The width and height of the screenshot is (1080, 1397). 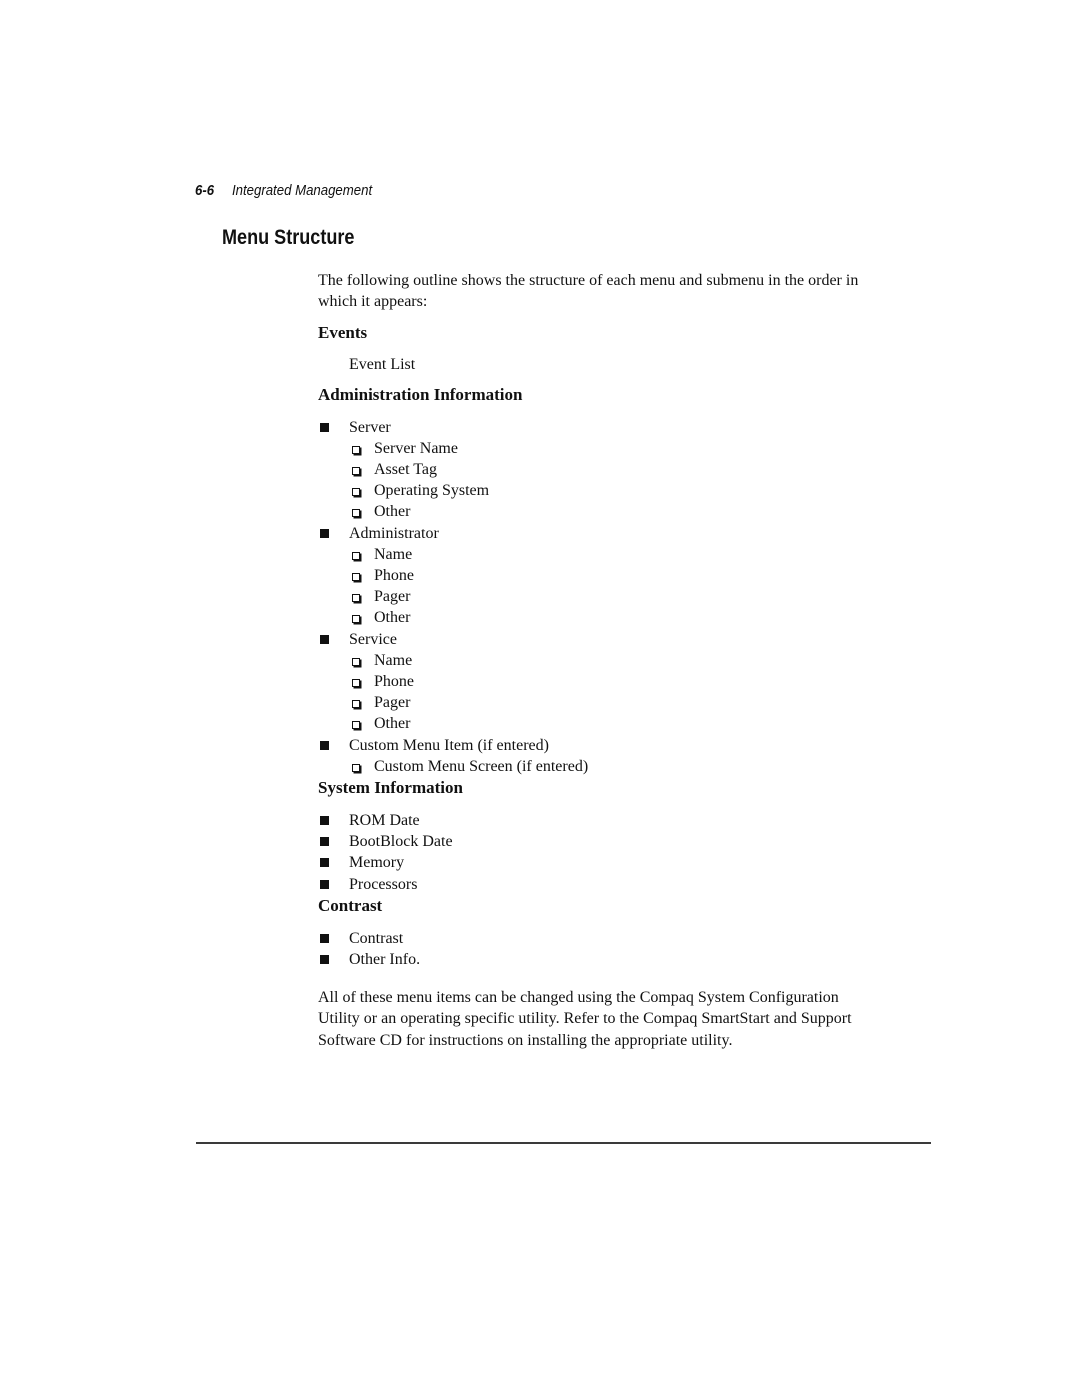 I want to click on menu-section-contrast: Contrast Contrast Other Info., so click(x=598, y=932).